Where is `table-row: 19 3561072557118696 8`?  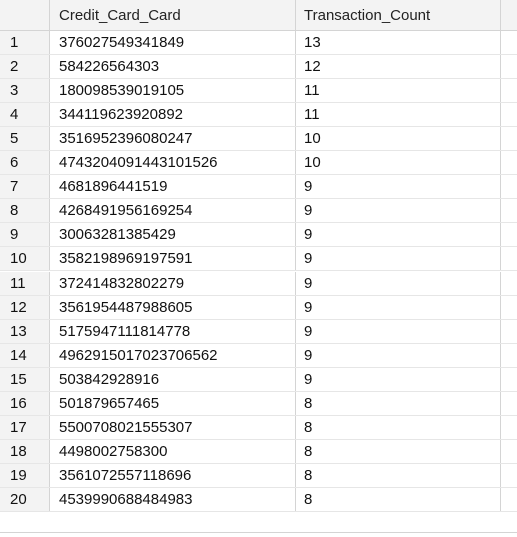 table-row: 19 3561072557118696 8 is located at coordinates (258, 475).